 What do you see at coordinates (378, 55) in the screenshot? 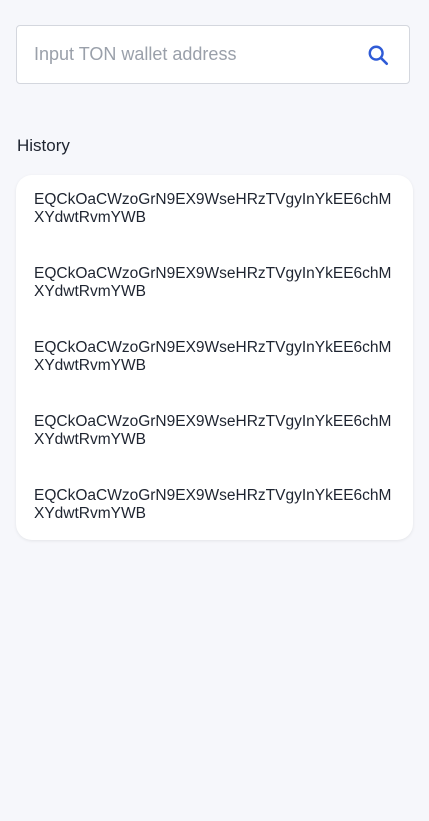
I see `search-icon` at bounding box center [378, 55].